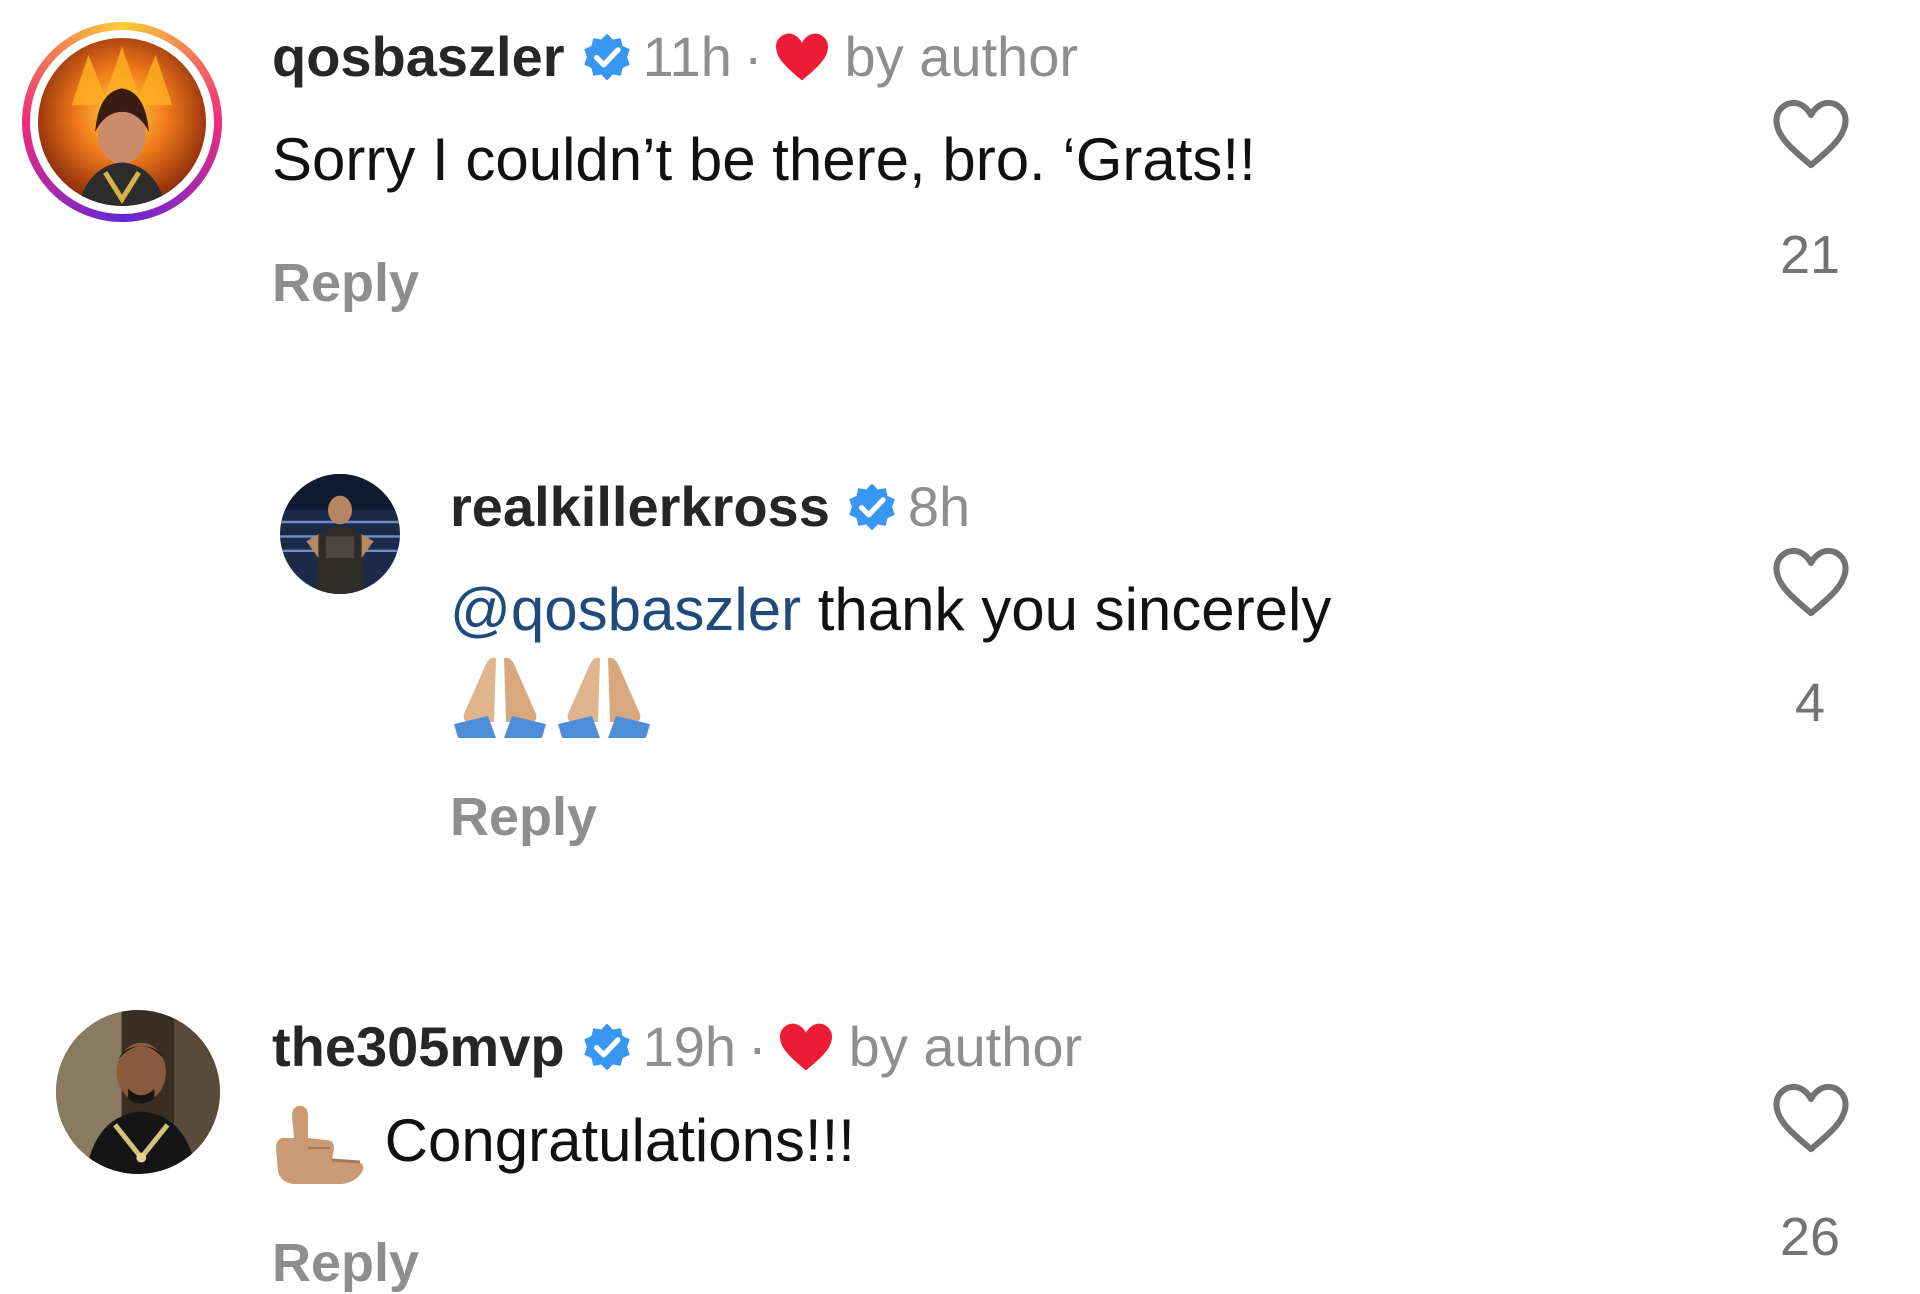 The image size is (1920, 1294). I want to click on wrestler-in-ring-avatar-icon, so click(340, 534).